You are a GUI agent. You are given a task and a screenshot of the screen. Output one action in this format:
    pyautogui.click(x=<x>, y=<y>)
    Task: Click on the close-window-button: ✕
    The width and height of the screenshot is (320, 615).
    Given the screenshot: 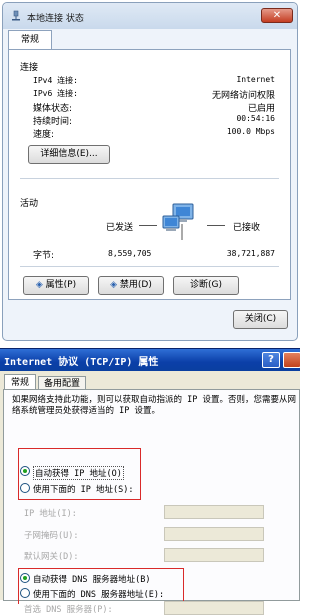 What is the action you would take?
    pyautogui.click(x=277, y=15)
    